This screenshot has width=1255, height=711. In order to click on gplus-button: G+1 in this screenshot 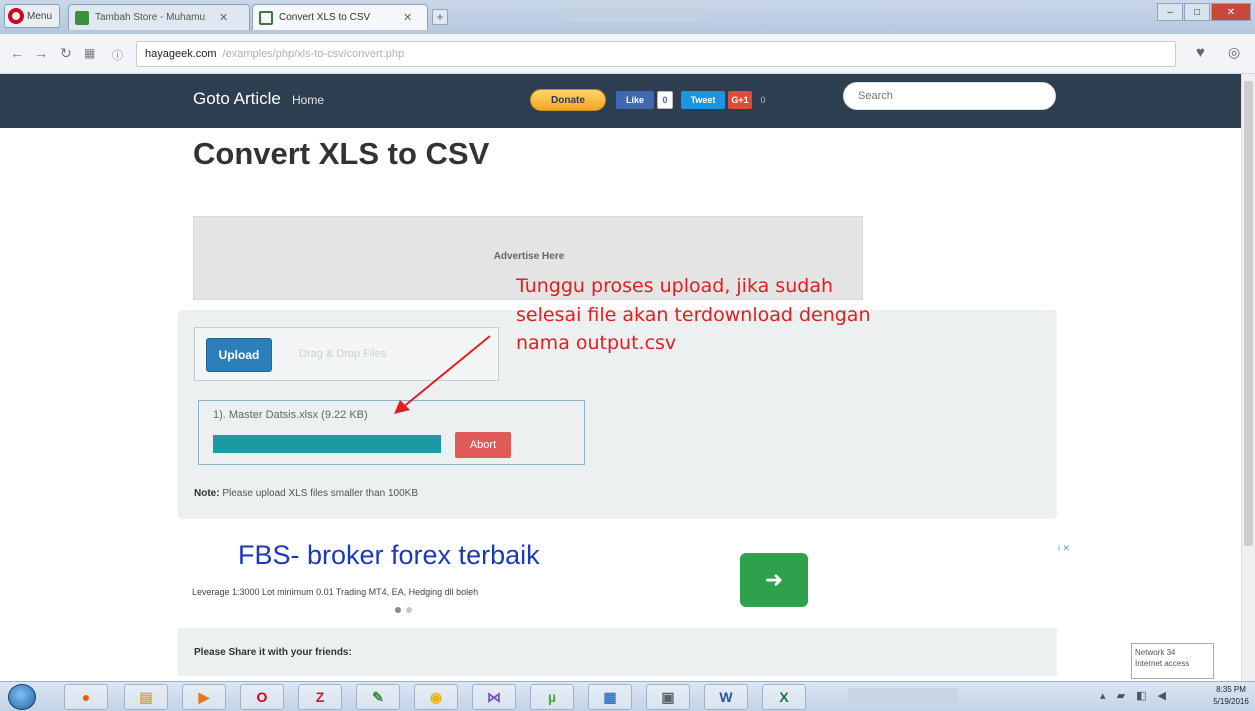, I will do `click(740, 100)`.